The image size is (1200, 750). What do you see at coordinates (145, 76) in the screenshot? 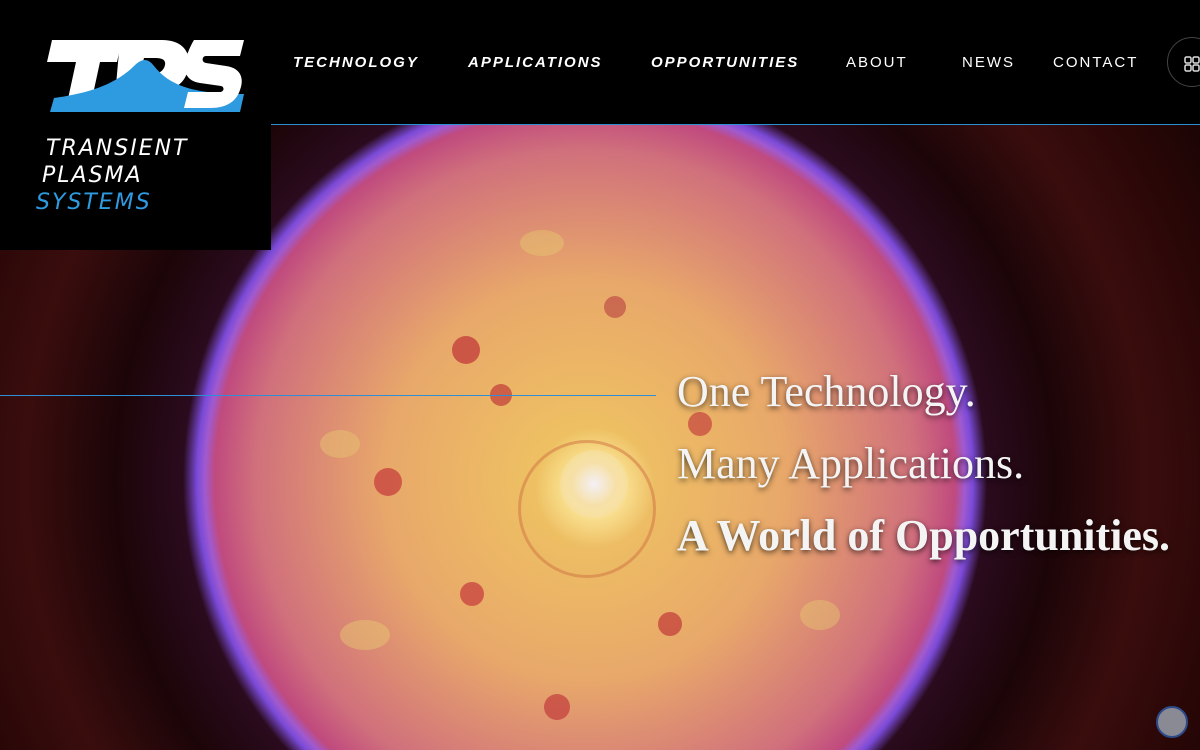
I see `tps-logo-mark` at bounding box center [145, 76].